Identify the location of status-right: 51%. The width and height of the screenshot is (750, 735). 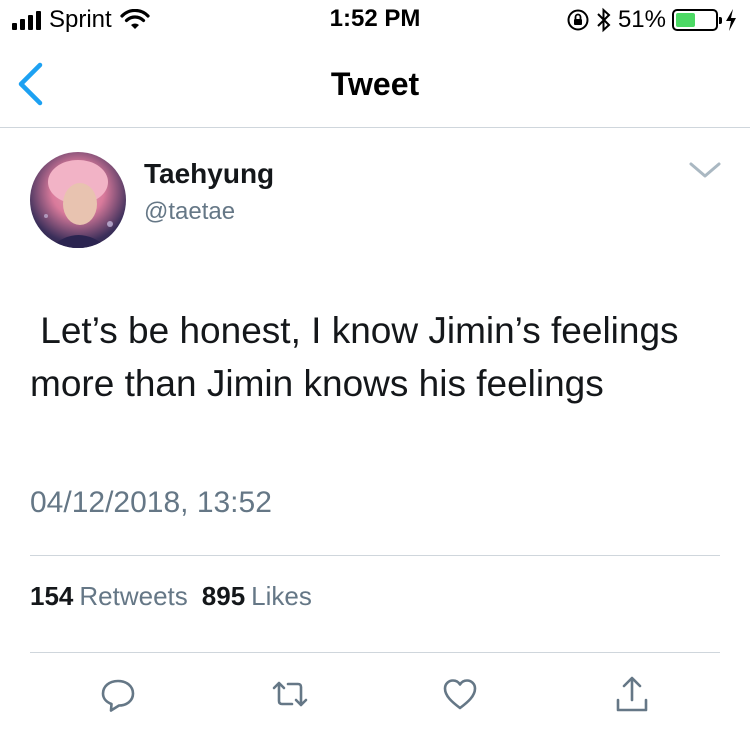
(652, 20).